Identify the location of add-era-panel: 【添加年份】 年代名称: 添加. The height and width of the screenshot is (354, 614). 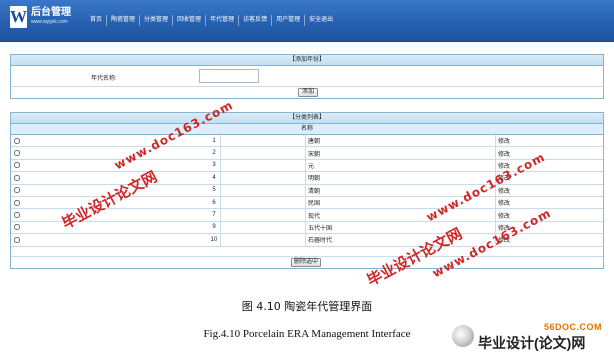
(307, 76).